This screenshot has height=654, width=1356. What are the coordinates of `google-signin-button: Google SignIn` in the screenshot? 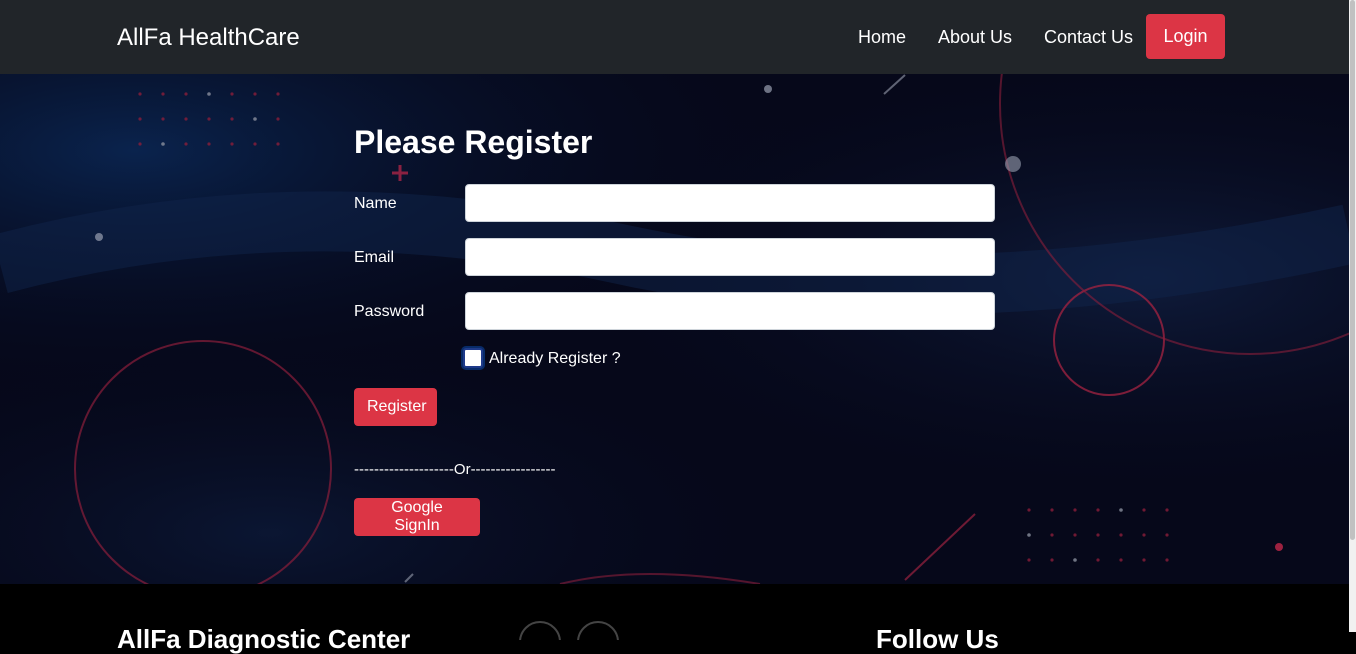 It's located at (417, 517).